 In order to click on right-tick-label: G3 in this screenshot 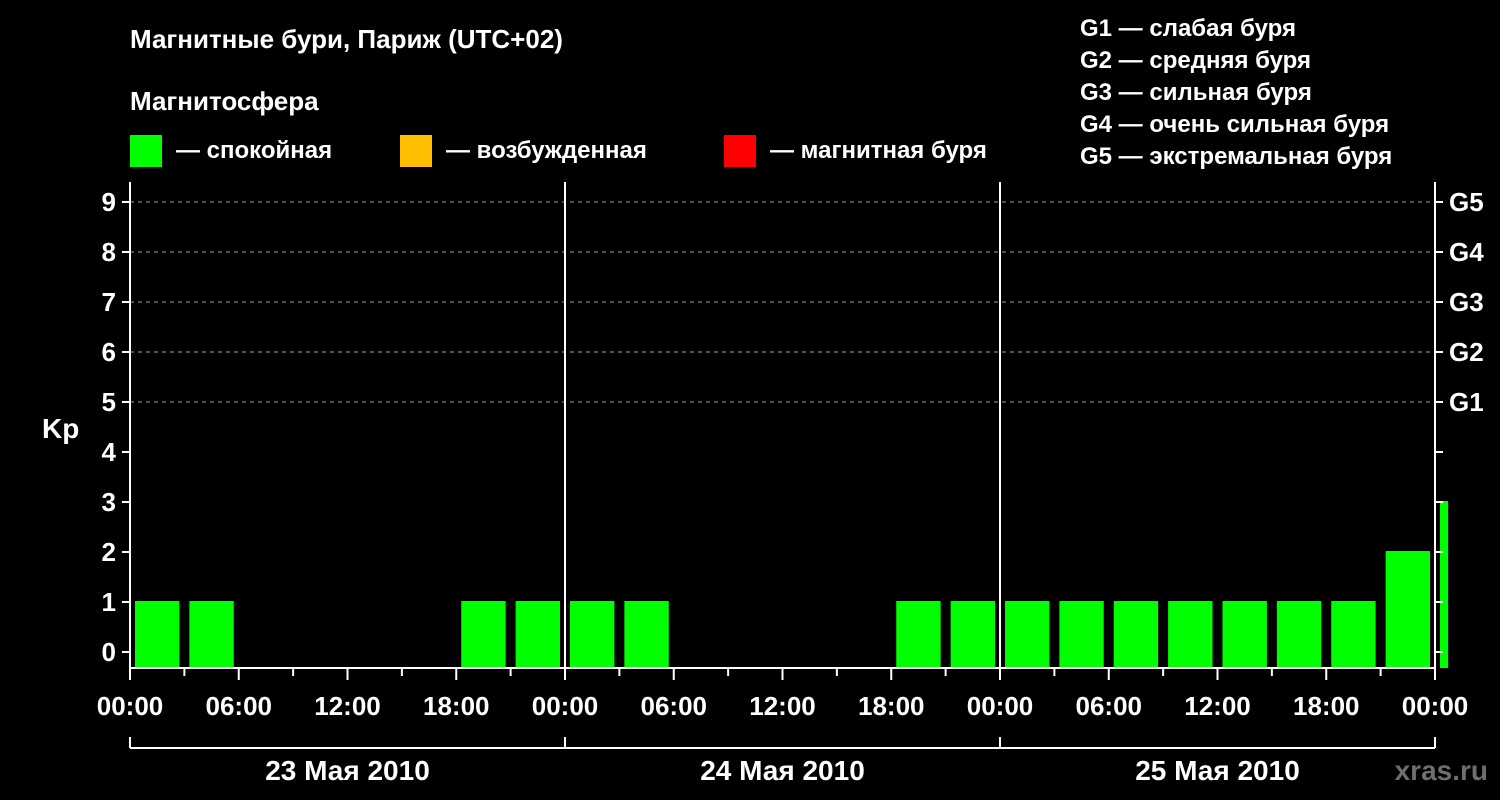, I will do `click(1466, 302)`.